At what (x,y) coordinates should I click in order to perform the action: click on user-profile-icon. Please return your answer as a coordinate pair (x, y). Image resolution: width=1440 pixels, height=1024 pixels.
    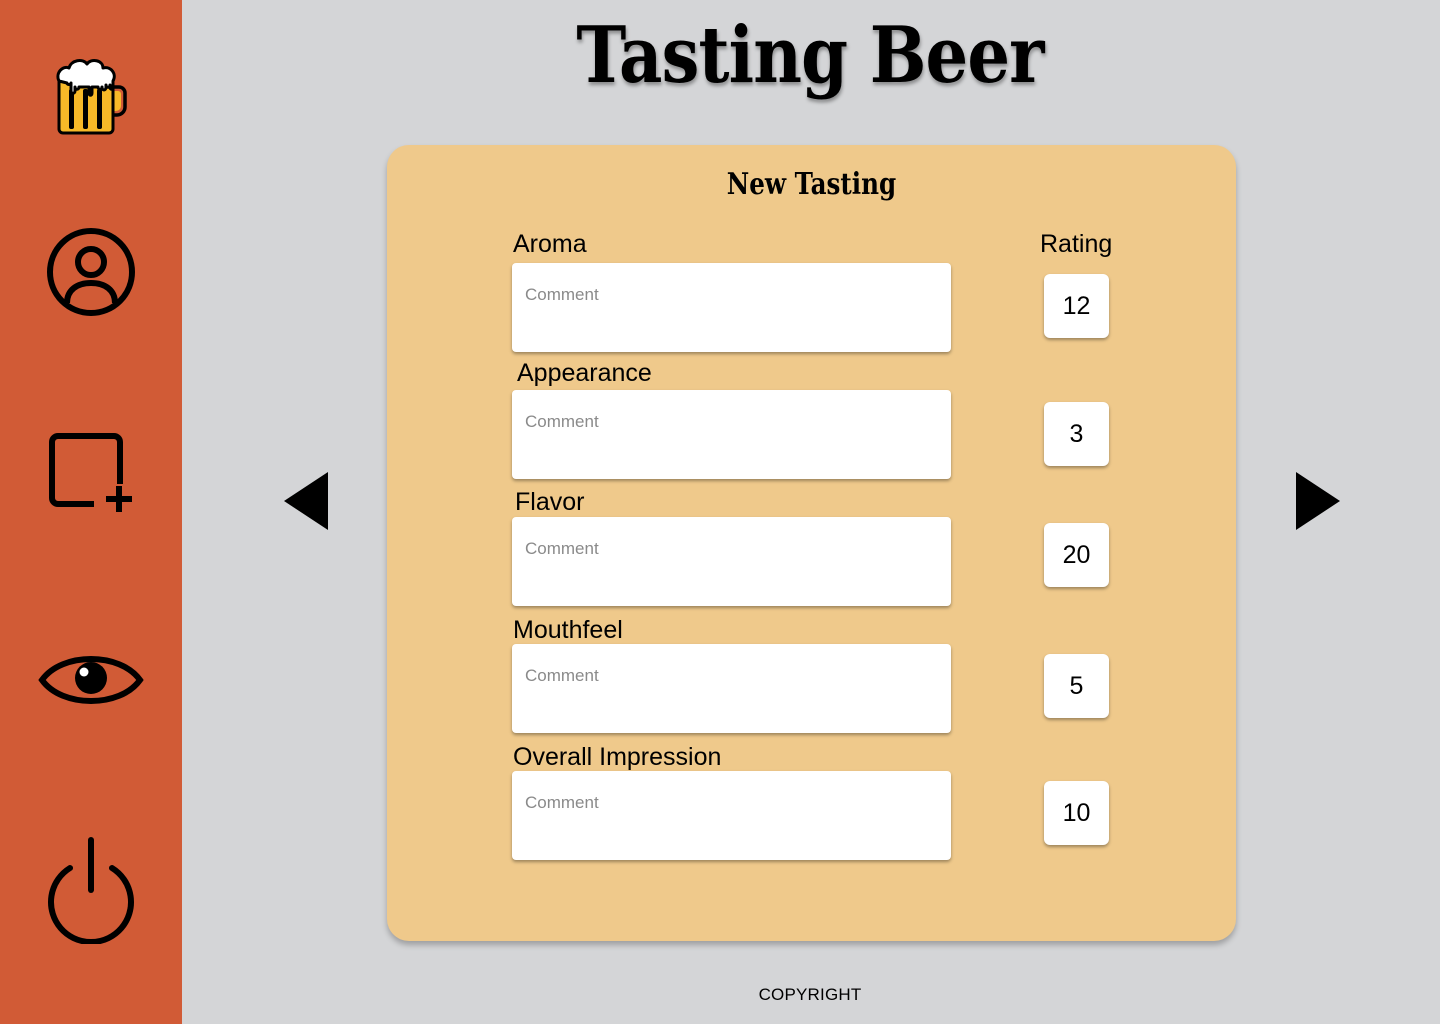
    Looking at the image, I should click on (91, 272).